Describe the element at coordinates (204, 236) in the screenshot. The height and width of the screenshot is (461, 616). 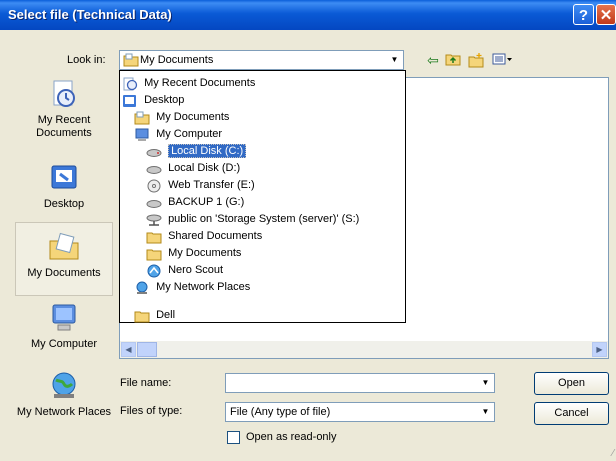
I see `dropdown-item: Shared Documents` at that location.